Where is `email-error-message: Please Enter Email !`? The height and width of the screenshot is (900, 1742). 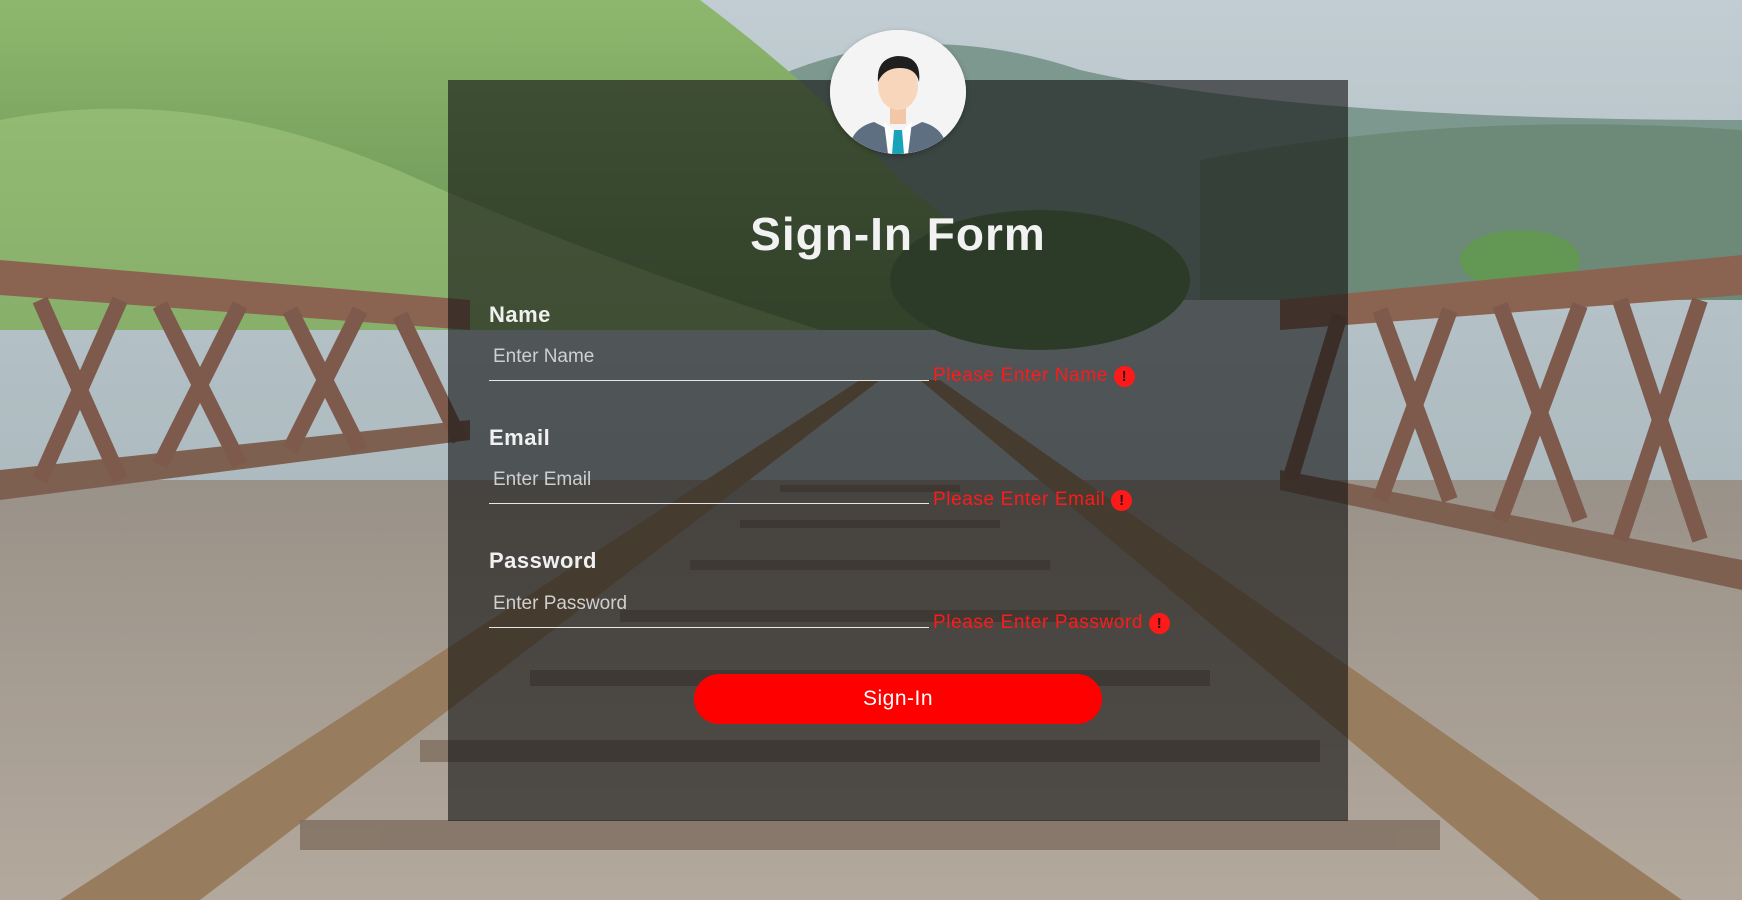 email-error-message: Please Enter Email ! is located at coordinates (1033, 500).